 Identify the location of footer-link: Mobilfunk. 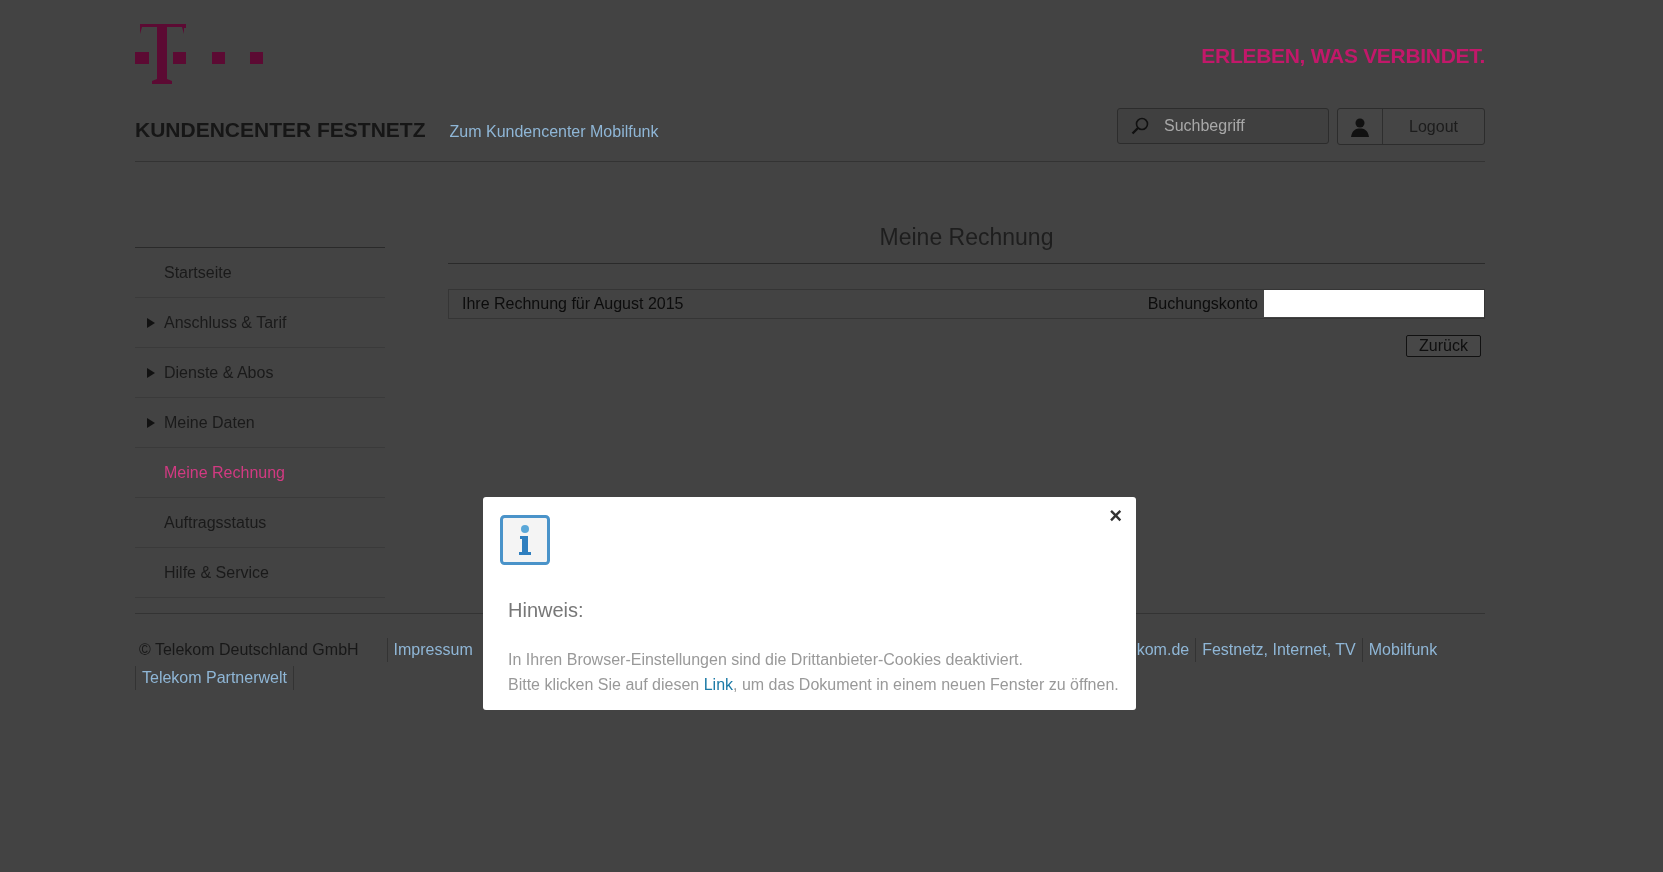
(1402, 650).